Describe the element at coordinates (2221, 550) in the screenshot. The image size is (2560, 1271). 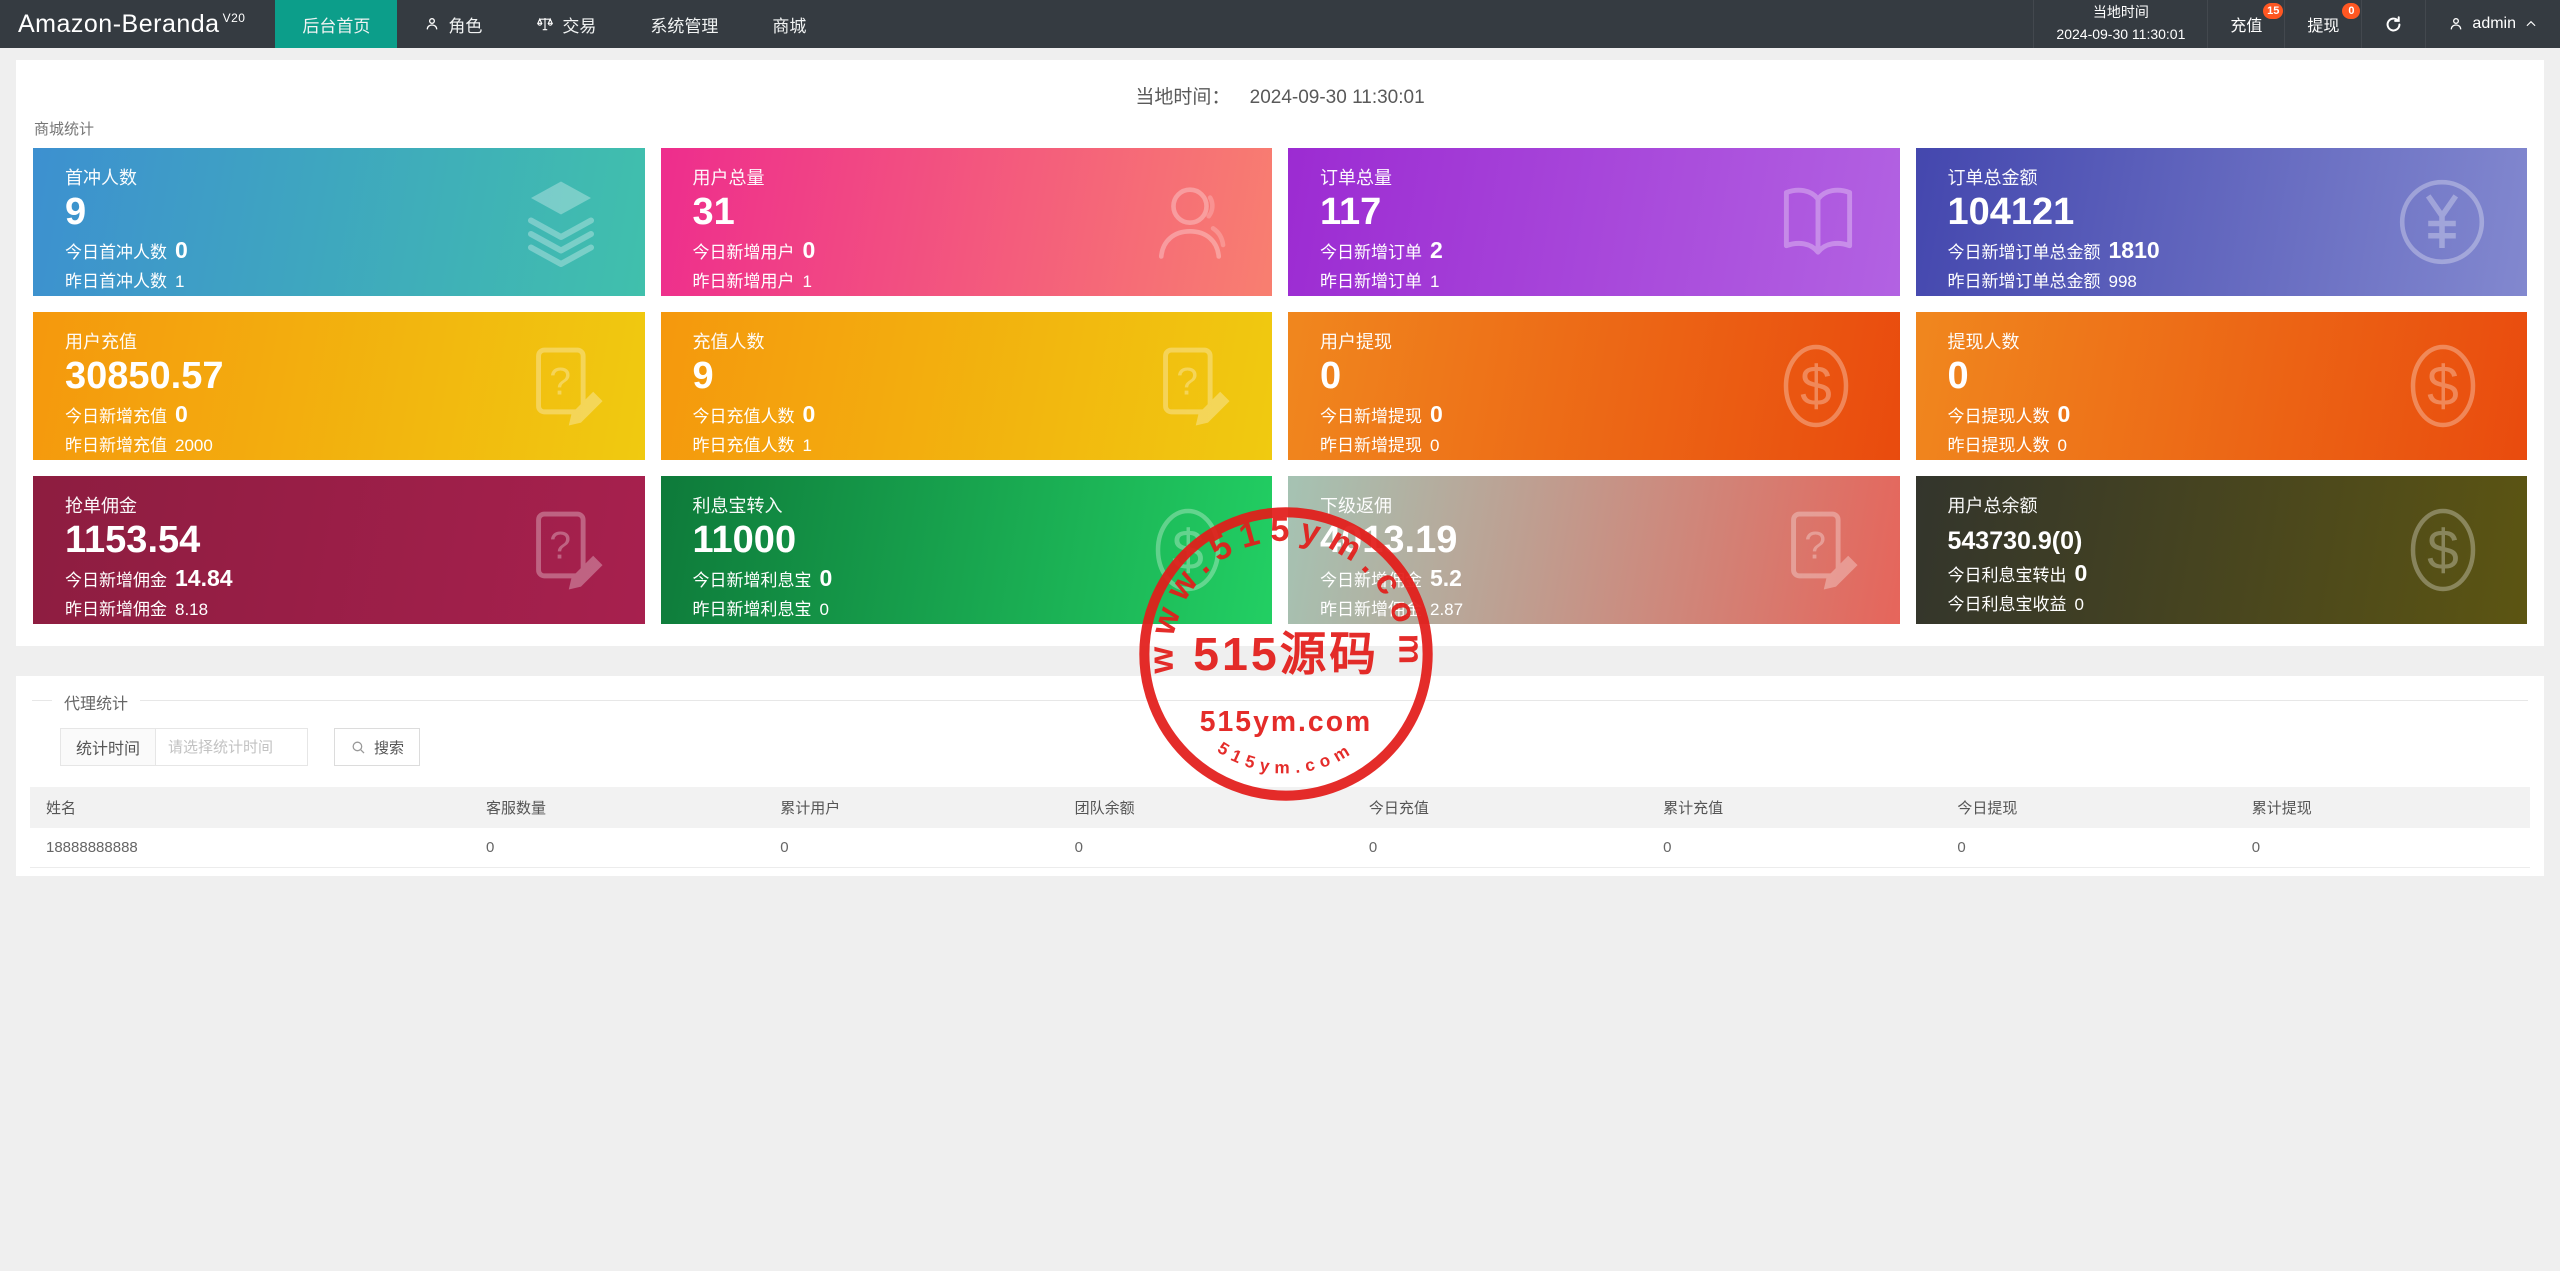
I see `stat-card-12: 用户总余额 543730.9(0) 今日利息宝转出 0 今日利息宝收益 0 $` at that location.